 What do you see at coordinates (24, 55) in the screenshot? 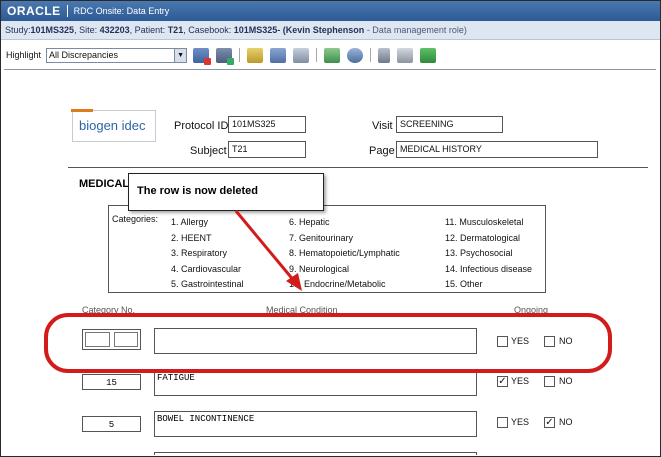
I see `highlight-label: Highlight` at bounding box center [24, 55].